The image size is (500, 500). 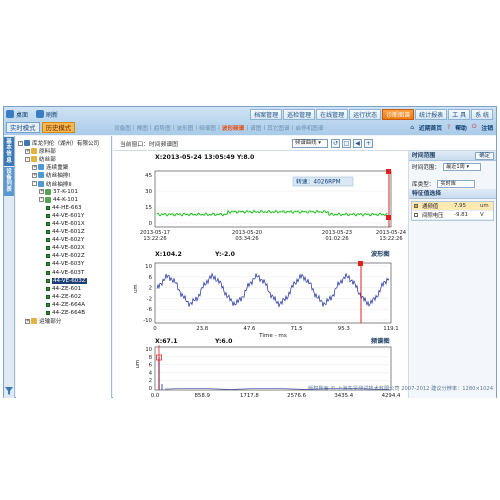 What do you see at coordinates (474, 127) in the screenshot?
I see `logout-icon: ⏻` at bounding box center [474, 127].